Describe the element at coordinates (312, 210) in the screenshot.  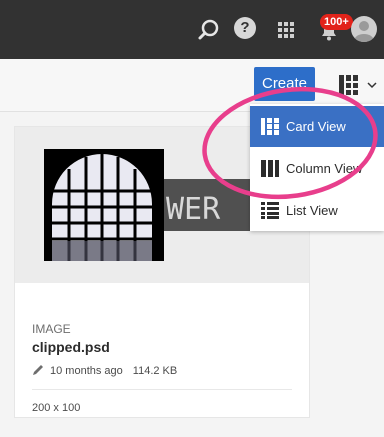
I see `menu-item-label: List View` at that location.